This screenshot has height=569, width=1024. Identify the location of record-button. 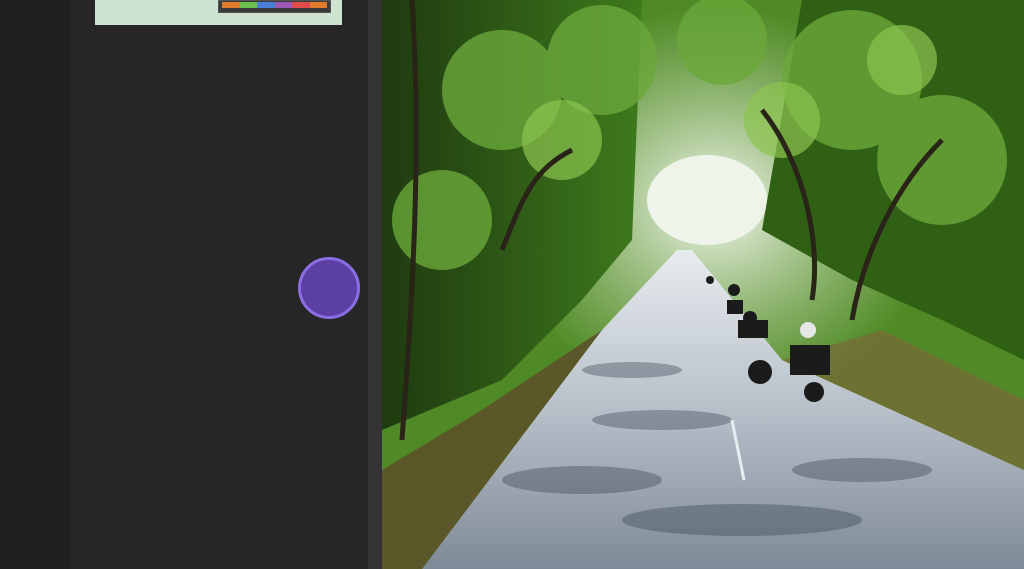
(329, 288).